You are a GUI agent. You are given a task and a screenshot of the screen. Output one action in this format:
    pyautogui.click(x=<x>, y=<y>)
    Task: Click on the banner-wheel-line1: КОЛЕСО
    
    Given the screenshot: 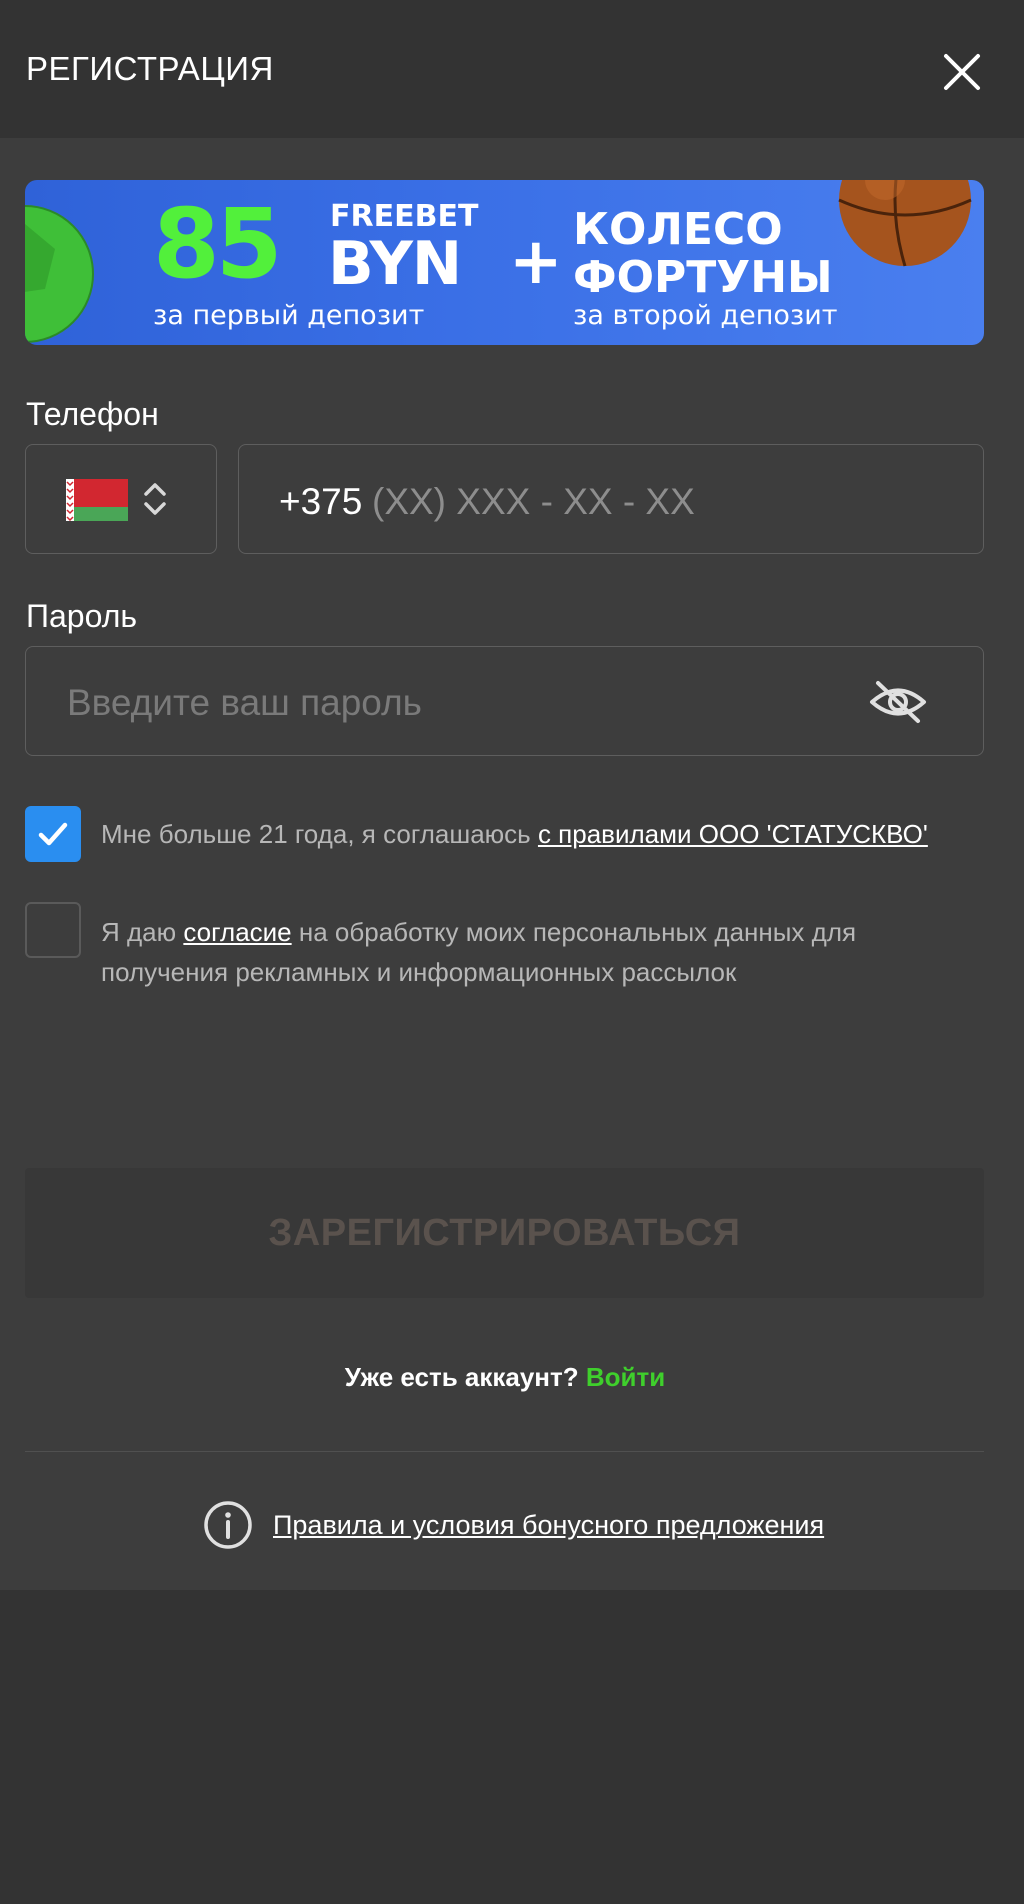 What is the action you would take?
    pyautogui.click(x=678, y=229)
    